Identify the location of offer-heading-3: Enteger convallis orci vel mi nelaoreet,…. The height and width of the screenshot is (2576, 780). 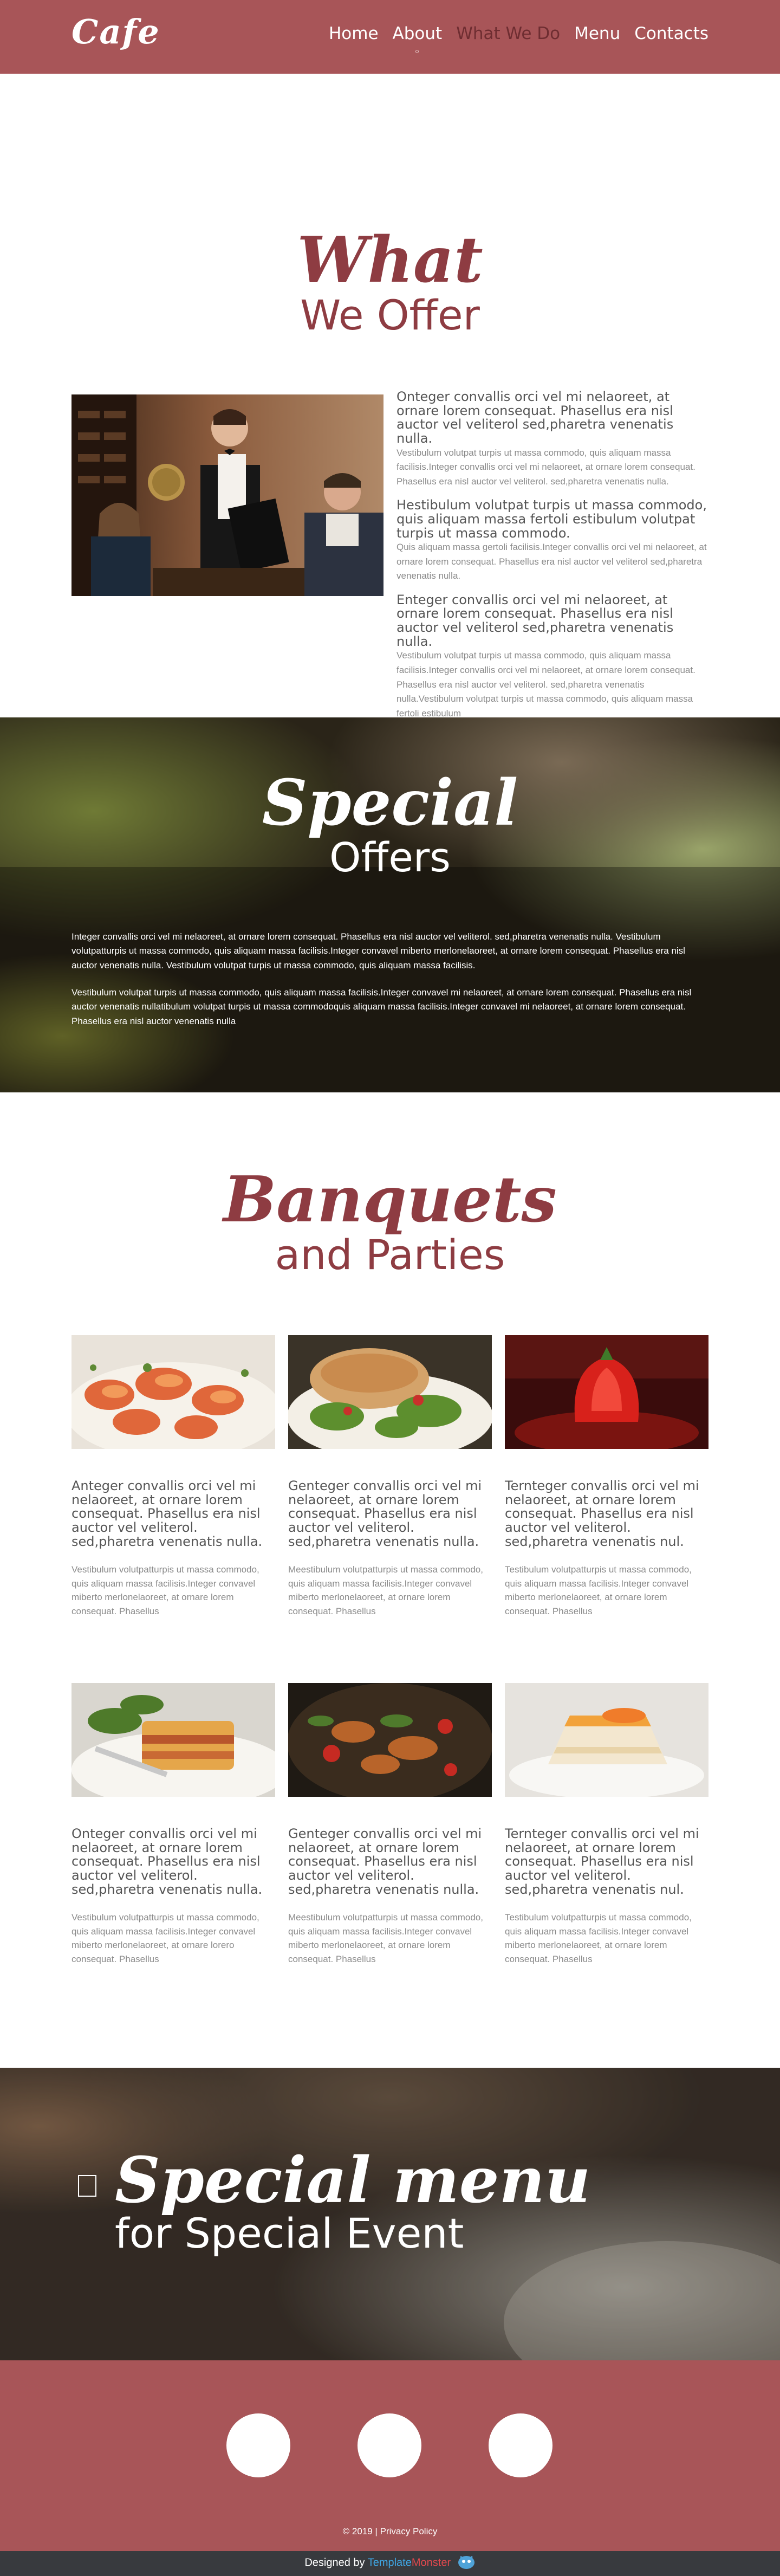
(535, 620).